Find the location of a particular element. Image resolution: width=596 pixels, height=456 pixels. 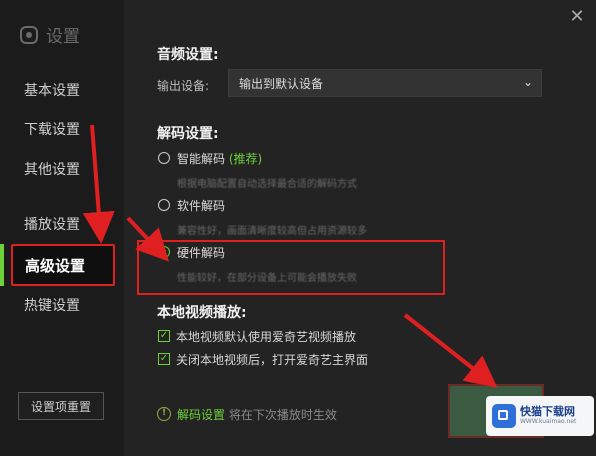

watermark-title: 快猫下载网 is located at coordinates (547, 411).